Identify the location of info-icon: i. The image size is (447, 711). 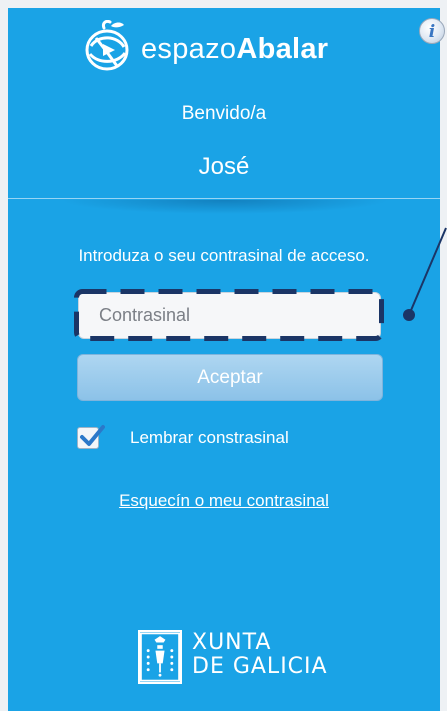
(432, 32).